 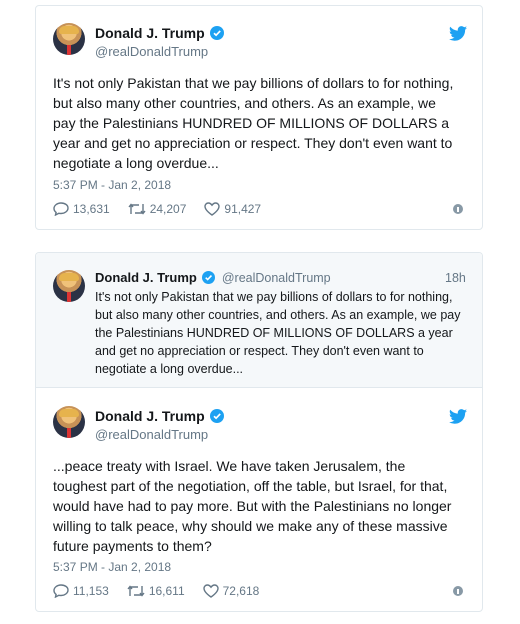 I want to click on like-button: 91,427, so click(x=232, y=209).